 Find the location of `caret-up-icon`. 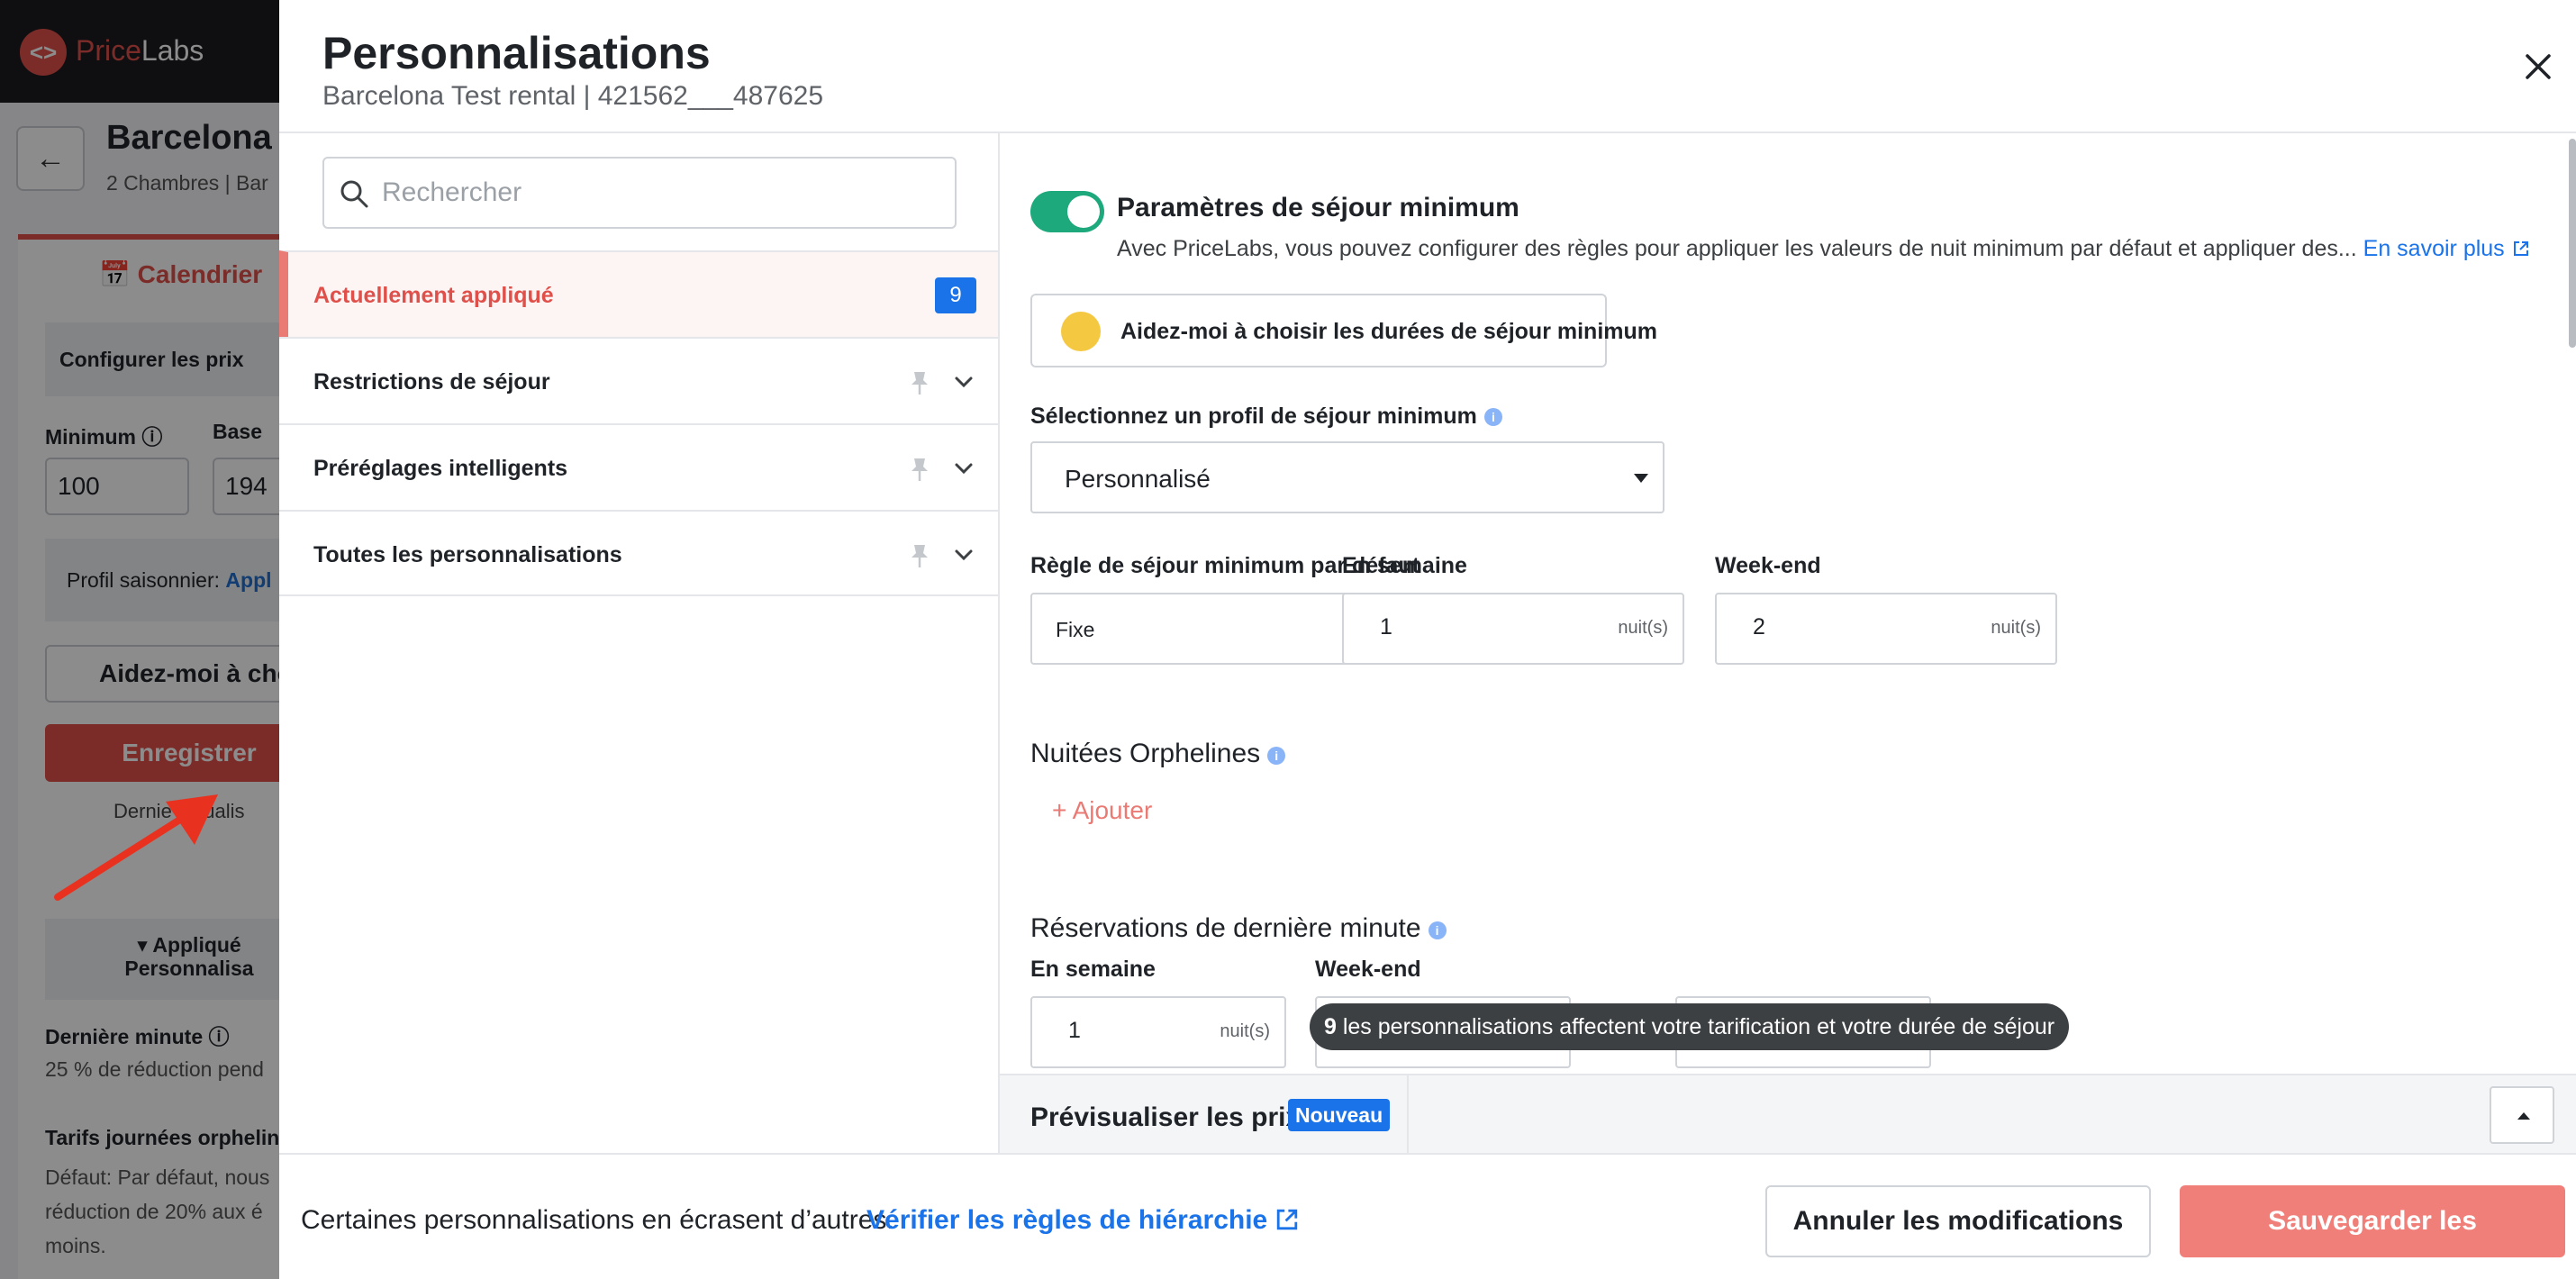

caret-up-icon is located at coordinates (2523, 1116).